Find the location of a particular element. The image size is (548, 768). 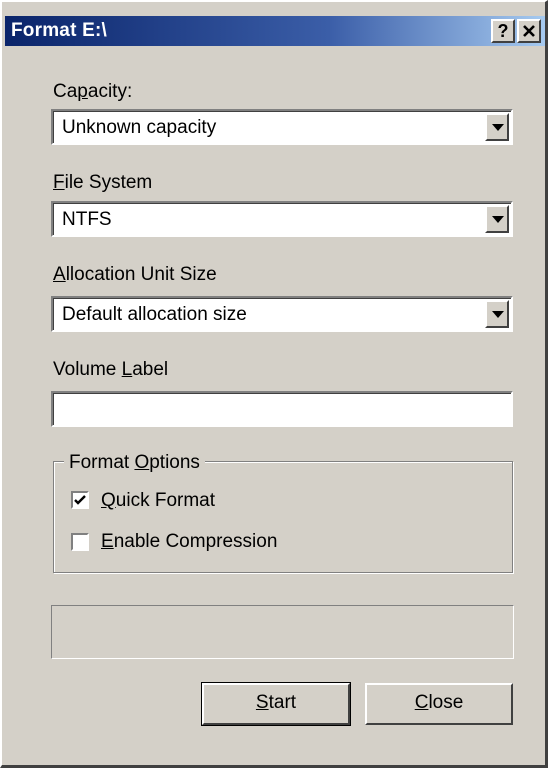

start-button: Start is located at coordinates (276, 704).